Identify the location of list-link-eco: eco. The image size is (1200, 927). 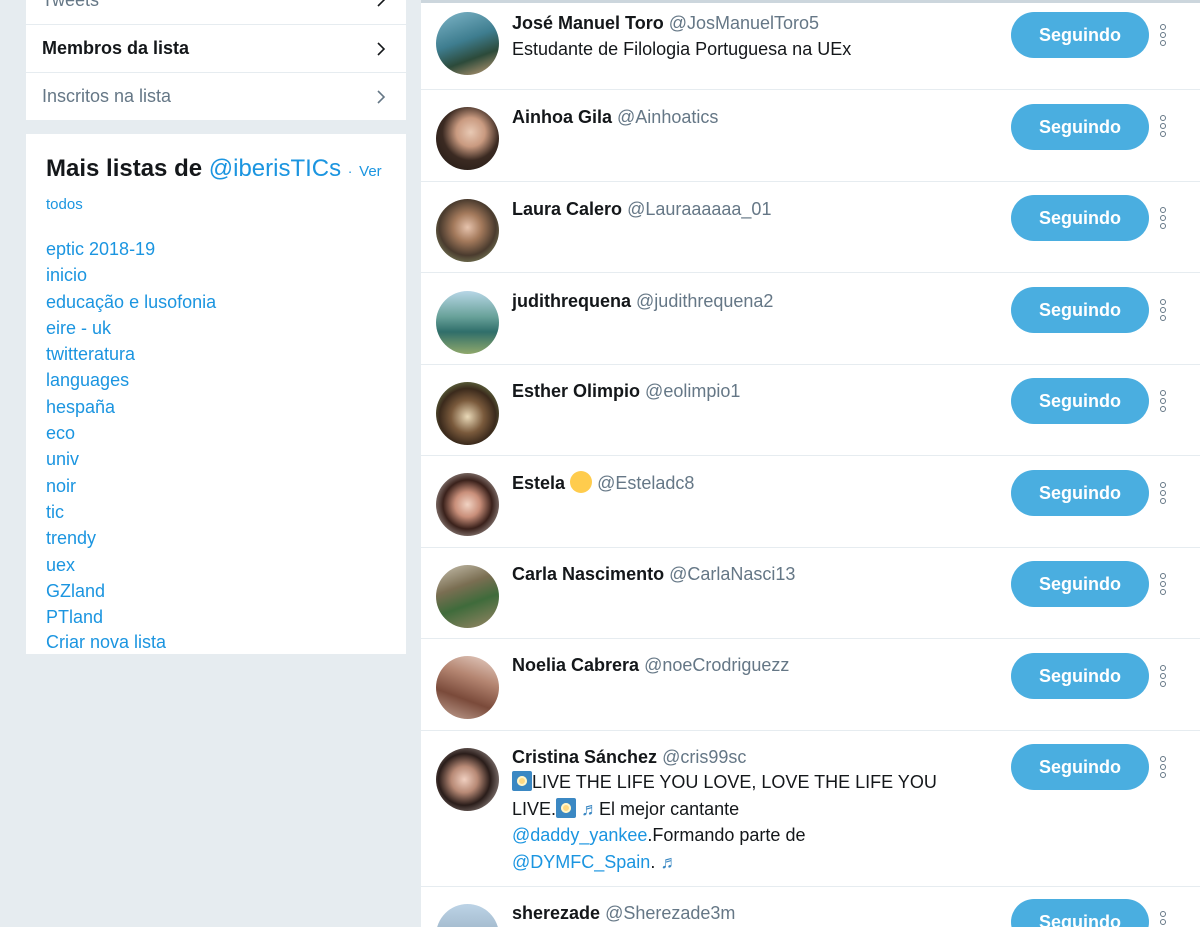
(60, 433).